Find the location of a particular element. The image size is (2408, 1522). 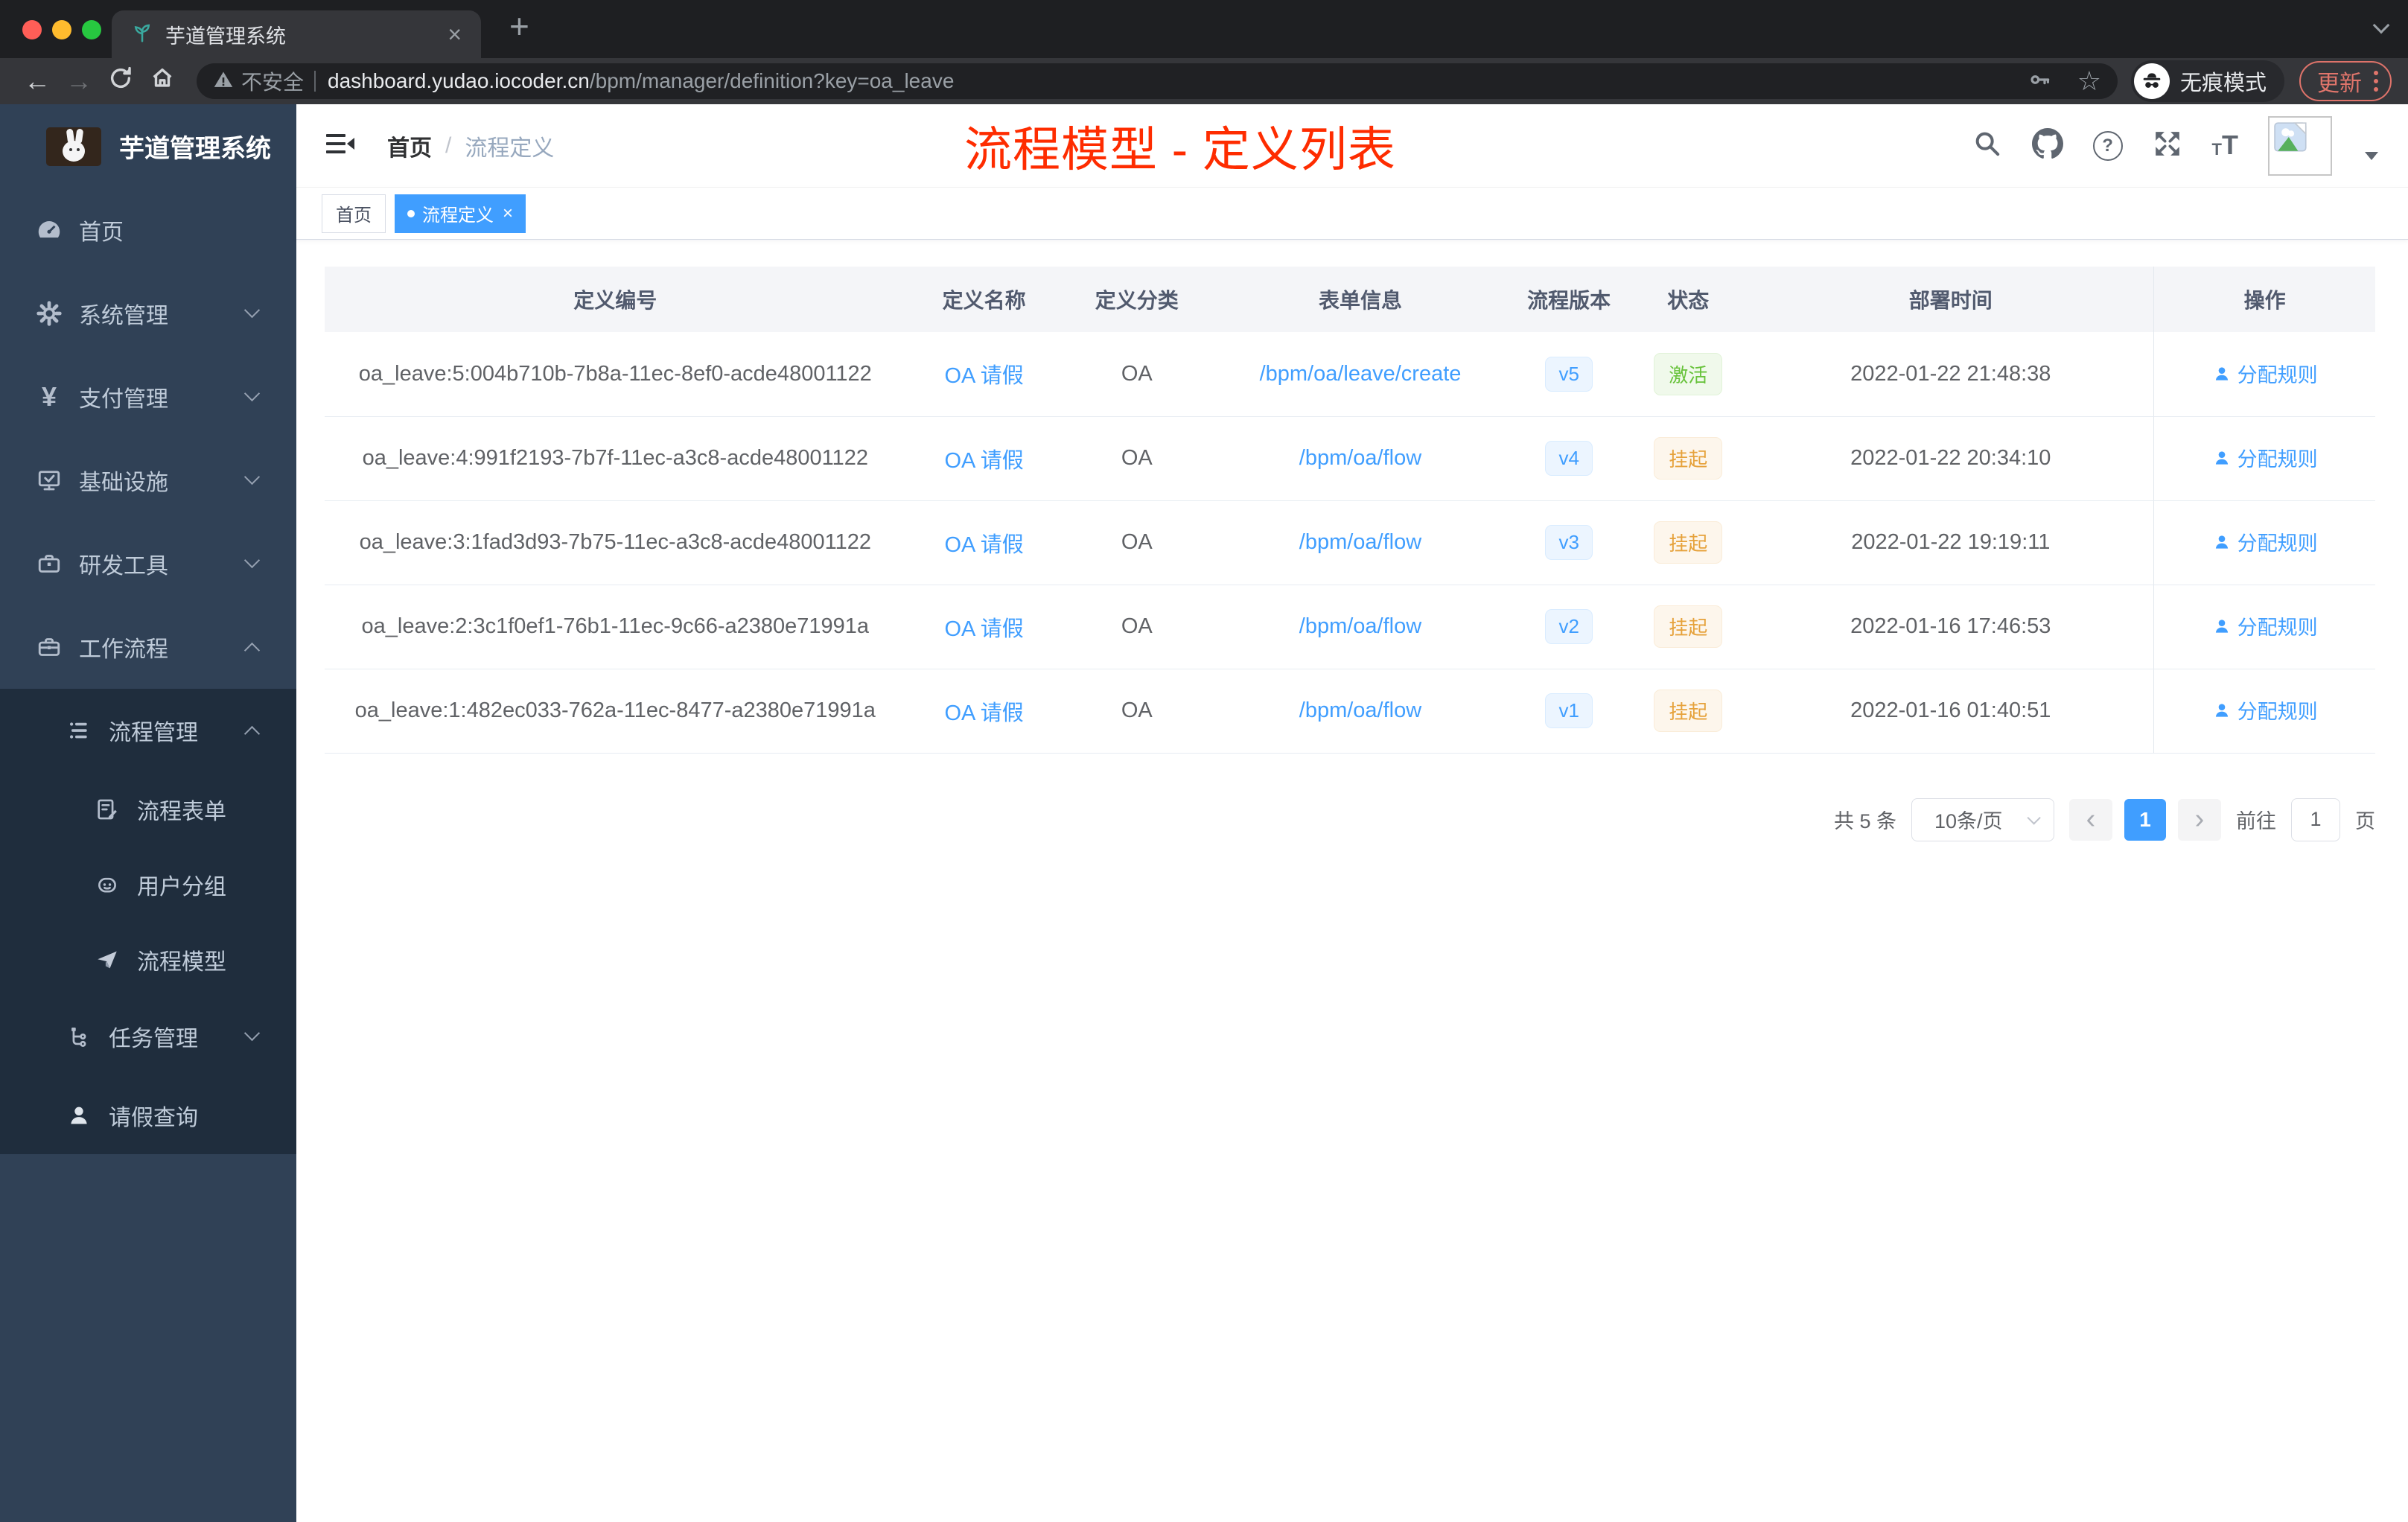

dashboard-icon is located at coordinates (49, 230).